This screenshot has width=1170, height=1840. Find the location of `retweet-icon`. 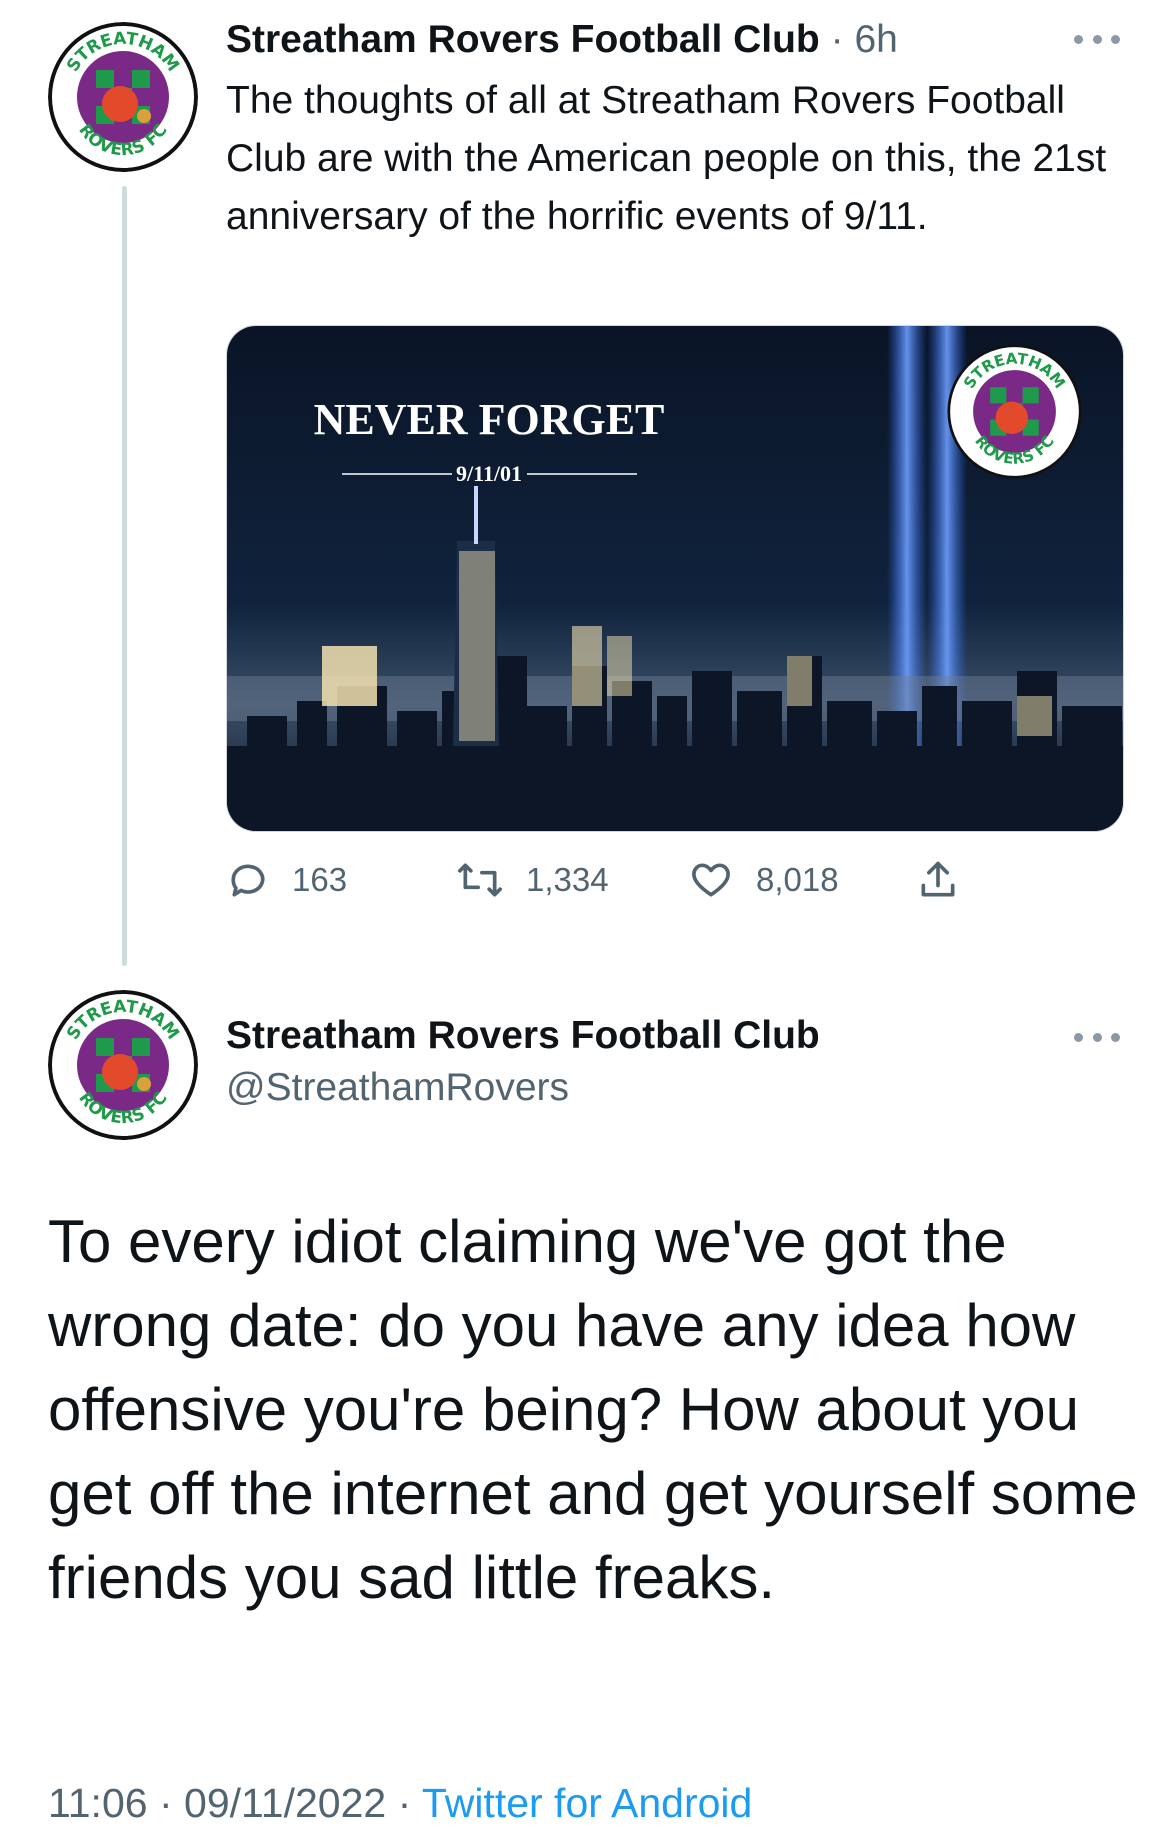

retweet-icon is located at coordinates (480, 880).